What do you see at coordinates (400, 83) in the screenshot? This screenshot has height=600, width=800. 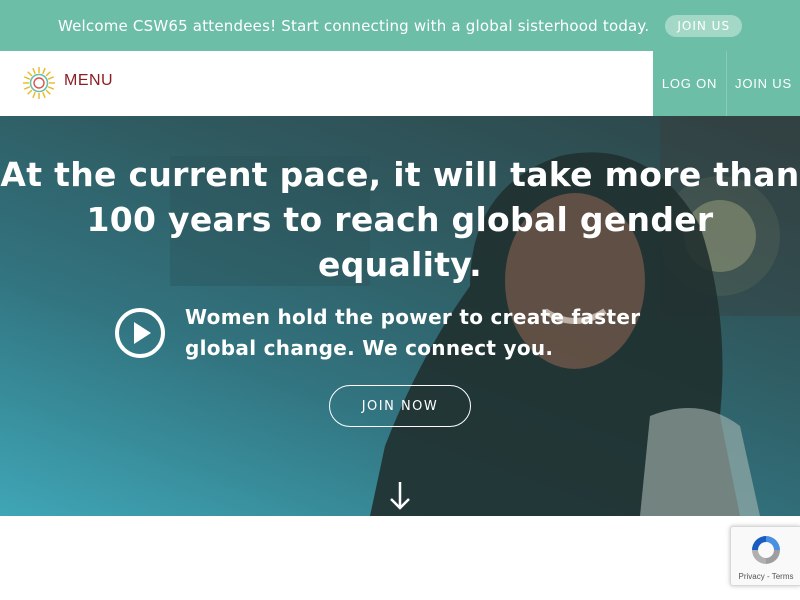 I see `top-nav: MENU LOG ON JOIN US` at bounding box center [400, 83].